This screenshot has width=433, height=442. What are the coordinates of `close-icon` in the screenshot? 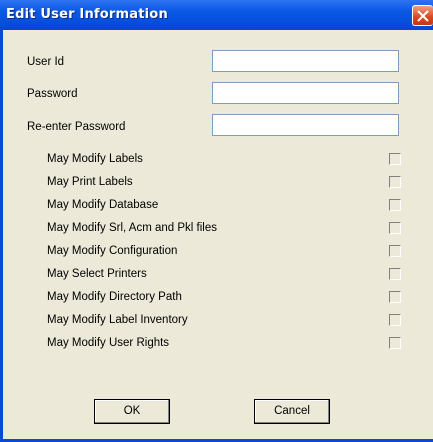 It's located at (423, 16).